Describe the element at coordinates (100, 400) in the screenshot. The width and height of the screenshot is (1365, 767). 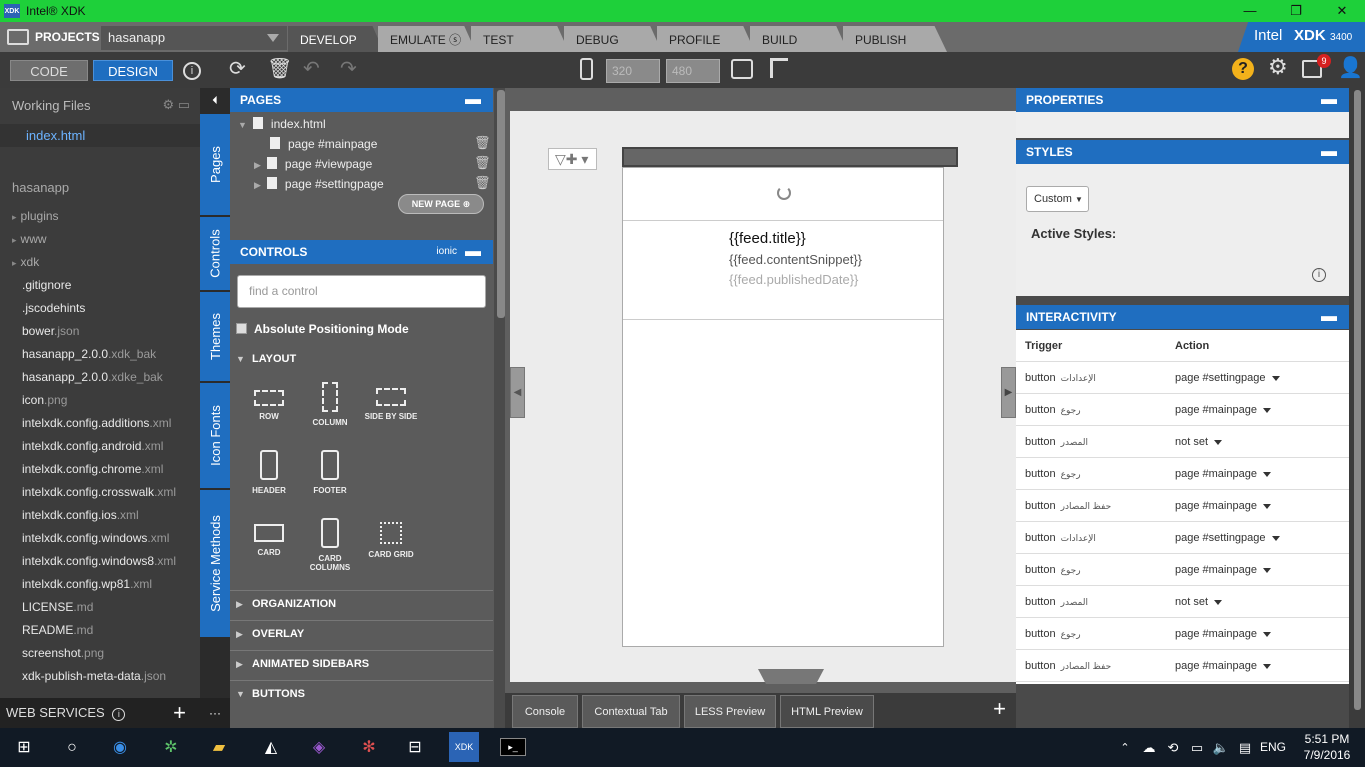
I see `file-item: icon.png` at that location.